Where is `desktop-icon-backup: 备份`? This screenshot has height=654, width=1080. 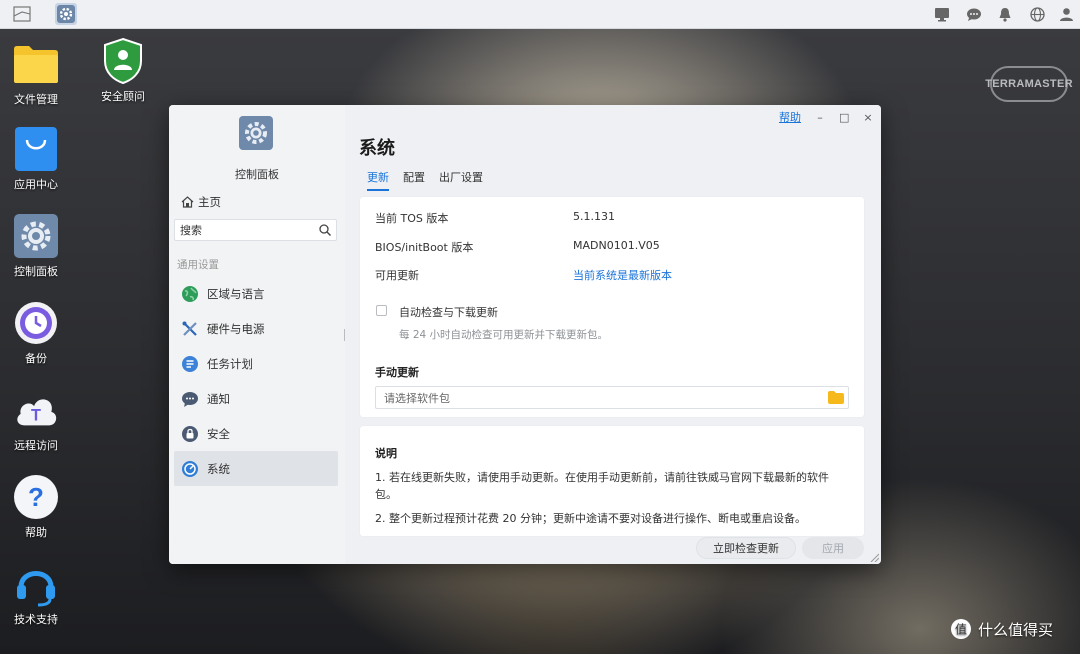 desktop-icon-backup: 备份 is located at coordinates (36, 333).